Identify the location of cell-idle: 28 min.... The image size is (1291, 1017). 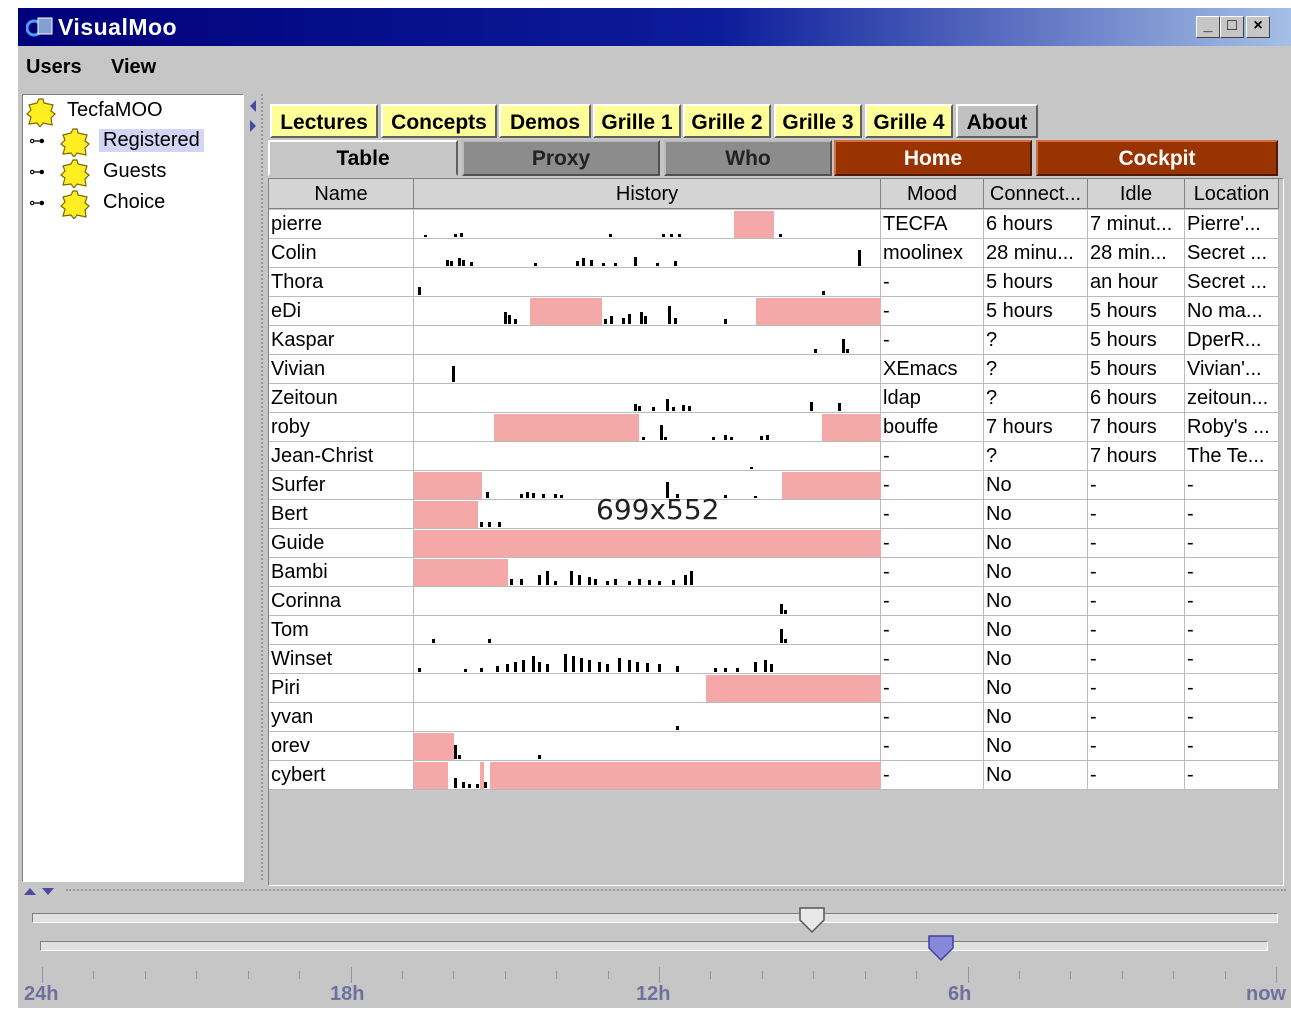
(1136, 253).